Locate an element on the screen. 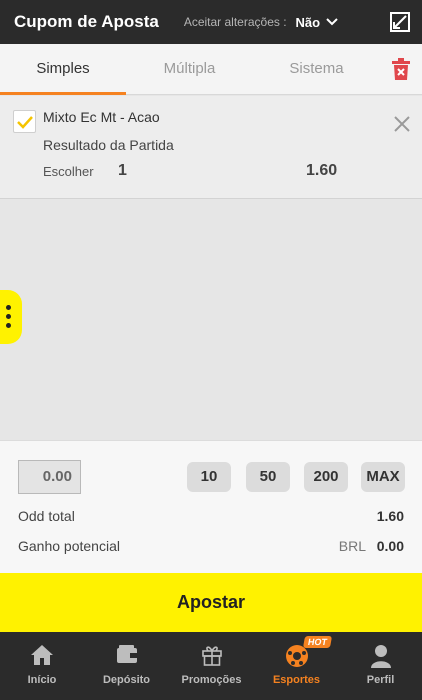 The width and height of the screenshot is (422, 700). accept-changes-label: Aceitar alterações : is located at coordinates (235, 22).